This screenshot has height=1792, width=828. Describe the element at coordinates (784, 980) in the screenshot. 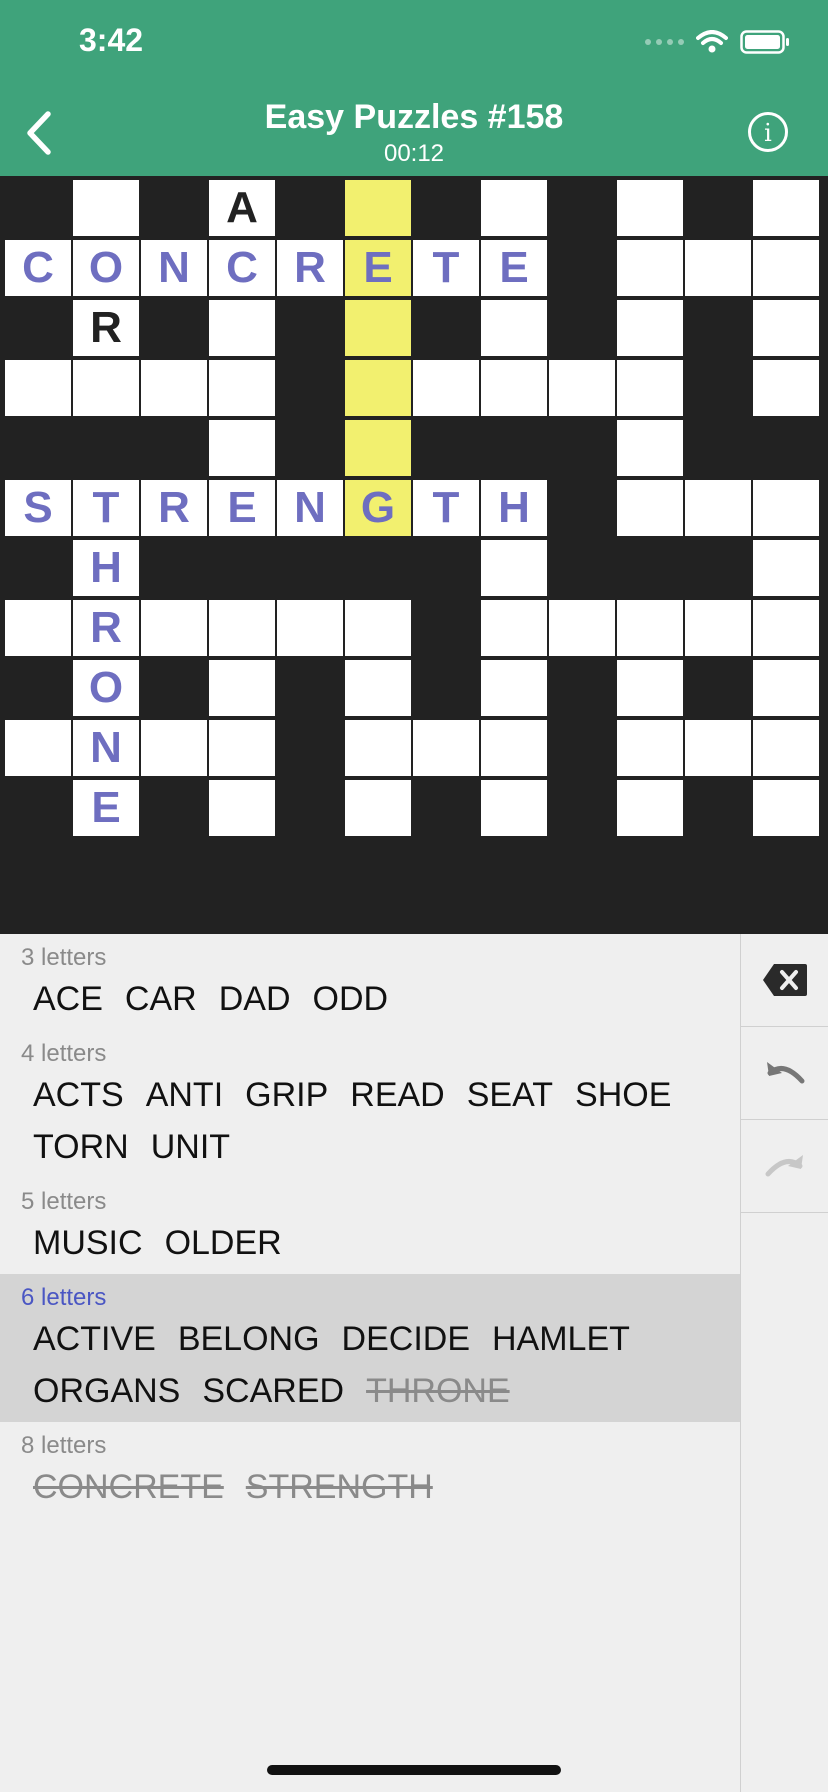

I see `delete-button` at that location.